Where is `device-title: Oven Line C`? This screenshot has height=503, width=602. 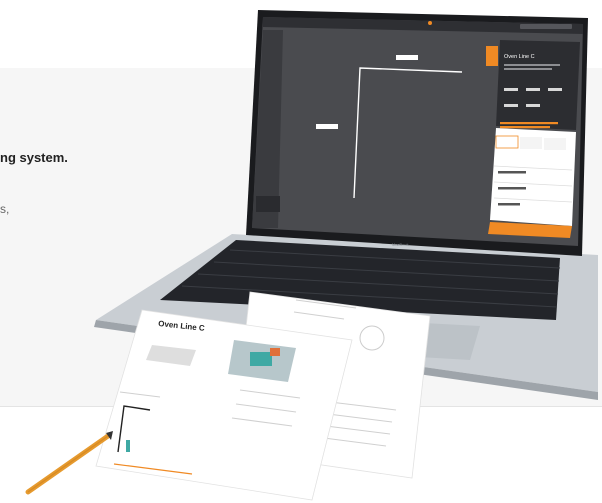 device-title: Oven Line C is located at coordinates (519, 57).